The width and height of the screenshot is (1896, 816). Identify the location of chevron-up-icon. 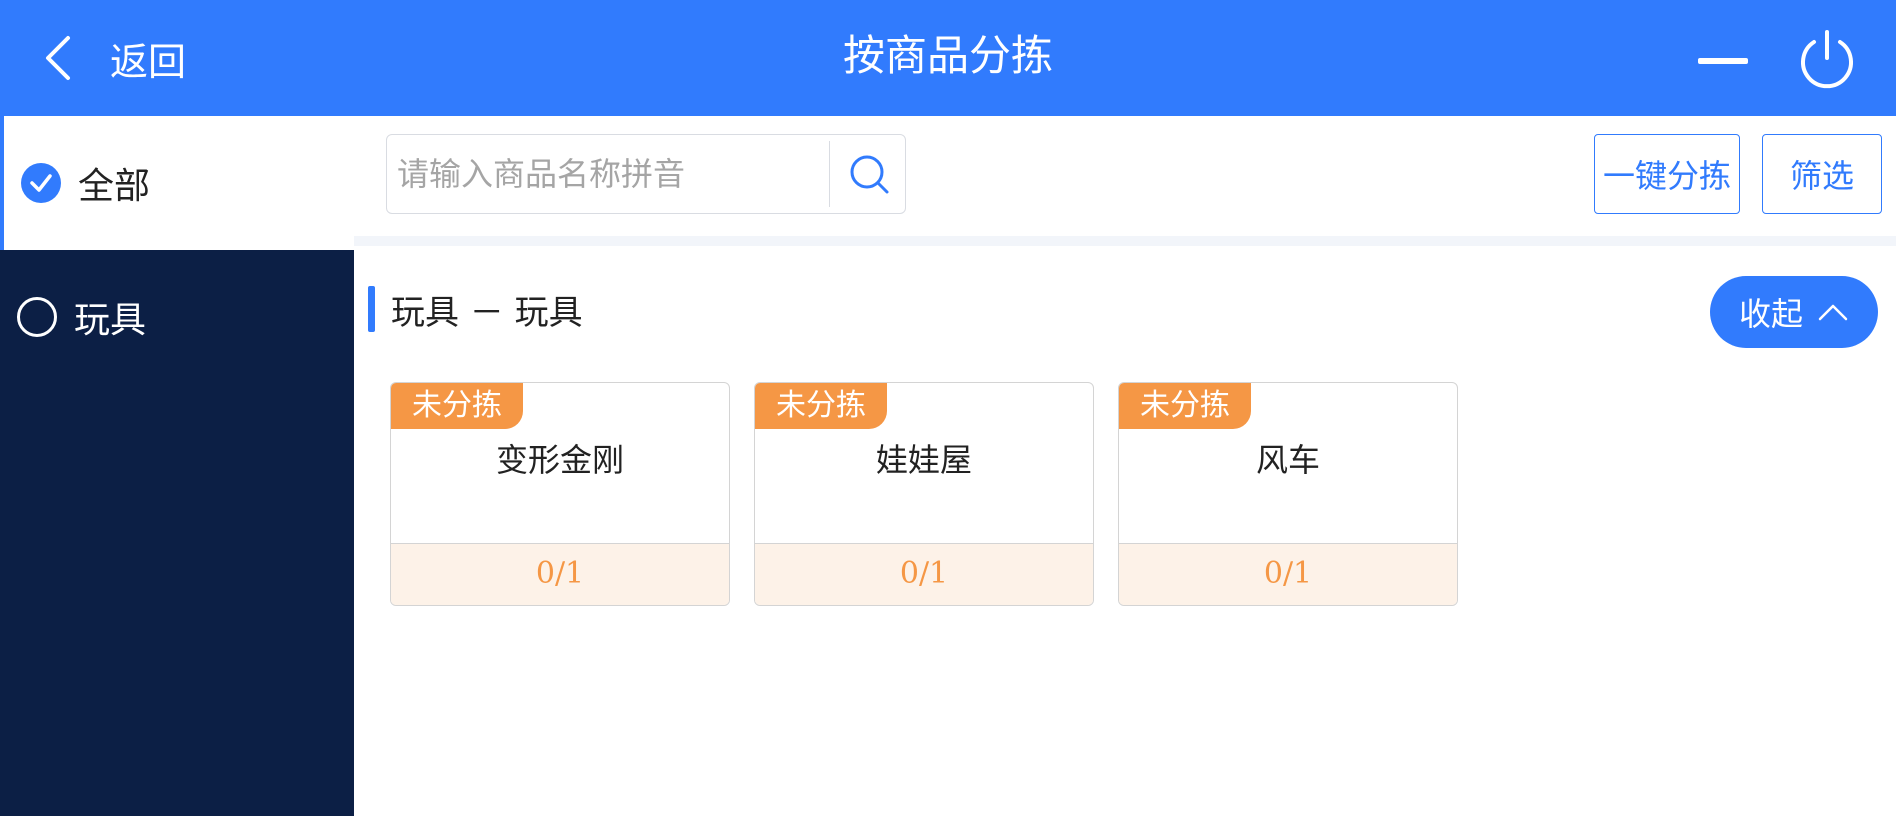
(1833, 312).